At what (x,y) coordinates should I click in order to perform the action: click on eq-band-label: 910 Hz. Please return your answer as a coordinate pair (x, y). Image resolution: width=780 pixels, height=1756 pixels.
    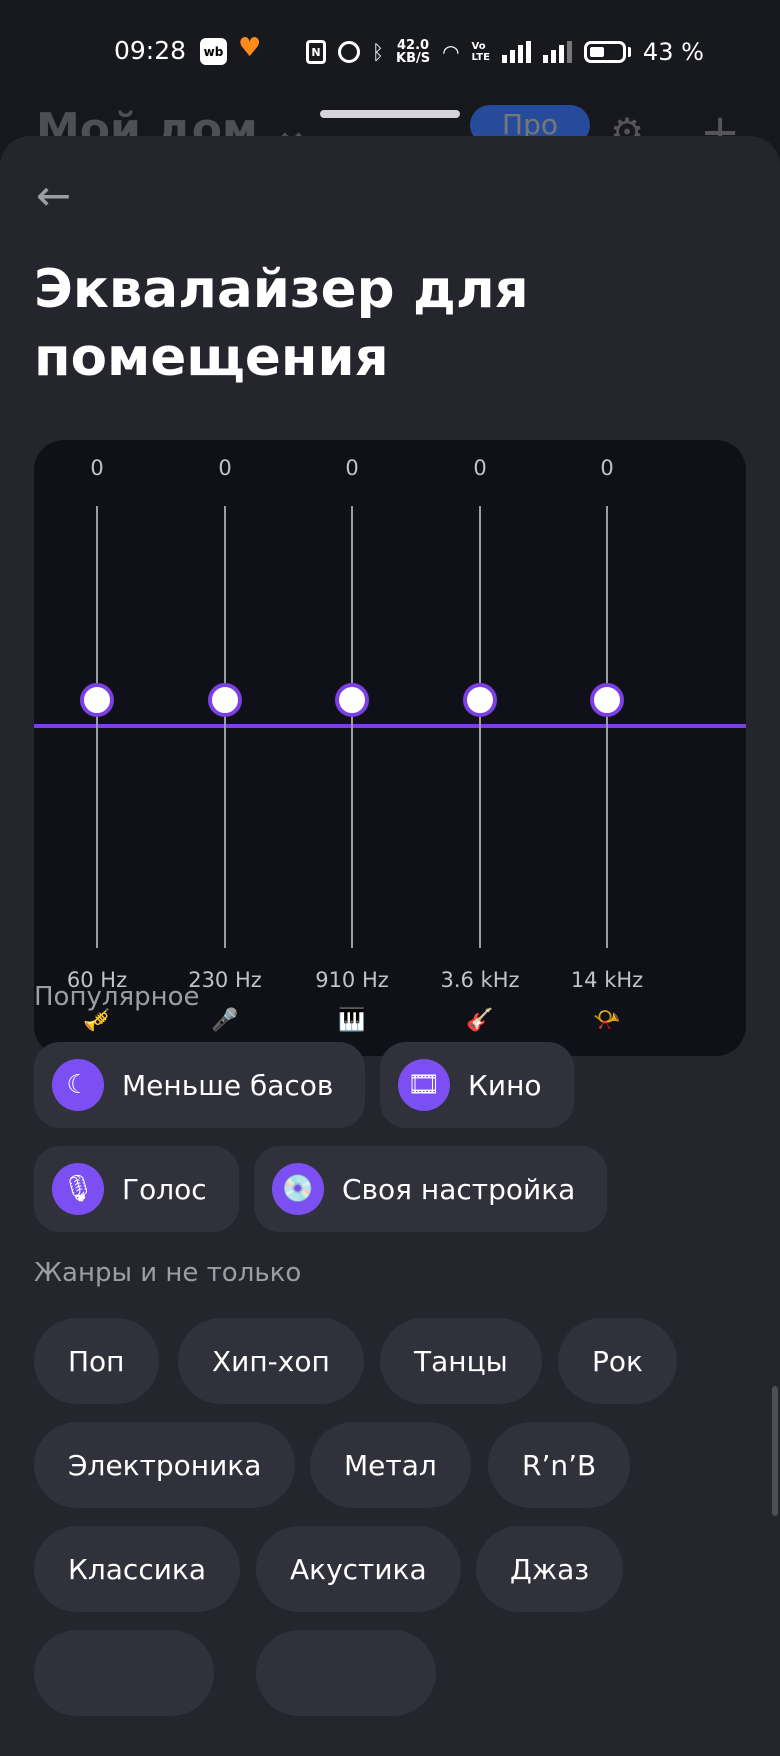
    Looking at the image, I should click on (352, 980).